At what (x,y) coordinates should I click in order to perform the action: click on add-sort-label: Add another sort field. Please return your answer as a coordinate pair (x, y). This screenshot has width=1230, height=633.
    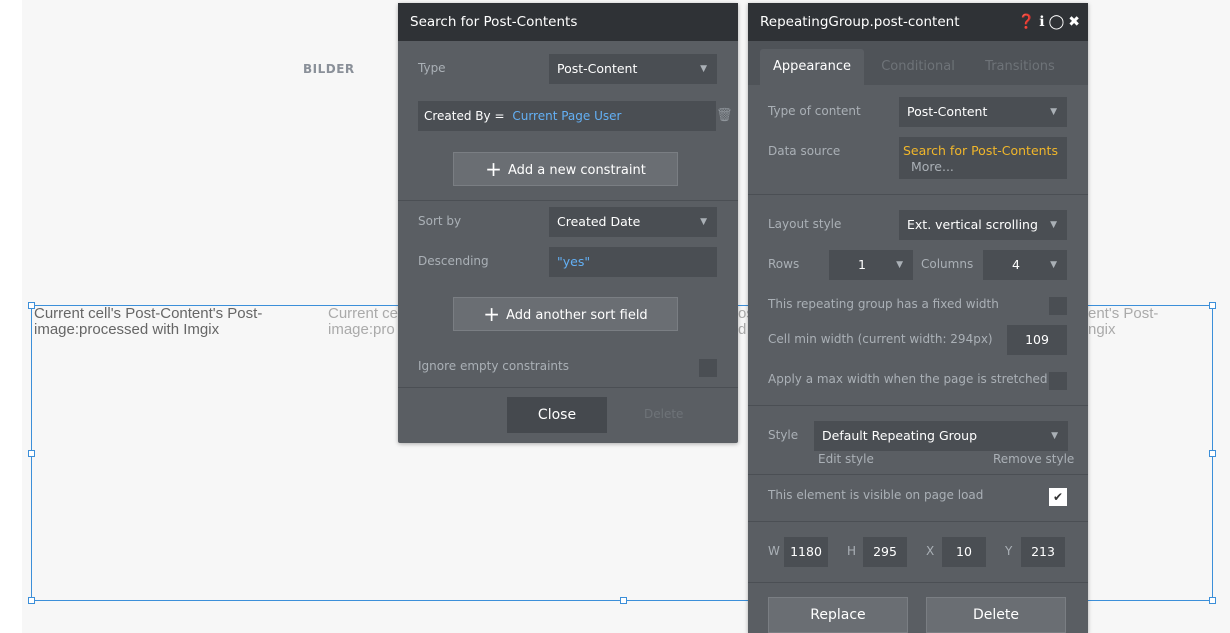
    Looking at the image, I should click on (577, 315).